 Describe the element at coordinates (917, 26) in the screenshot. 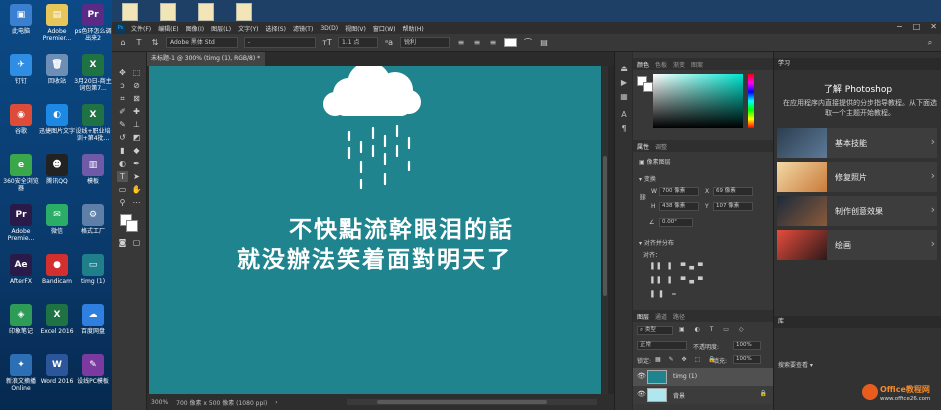

I see `maximize-icon: □` at that location.